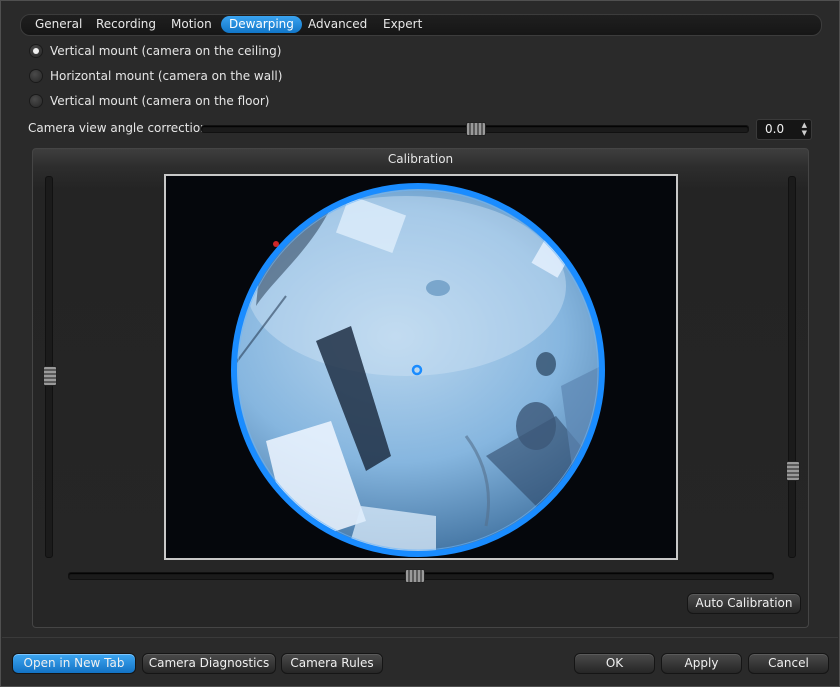 The width and height of the screenshot is (840, 687). Describe the element at coordinates (332, 663) in the screenshot. I see `camera-rules-button: Camera Rules` at that location.